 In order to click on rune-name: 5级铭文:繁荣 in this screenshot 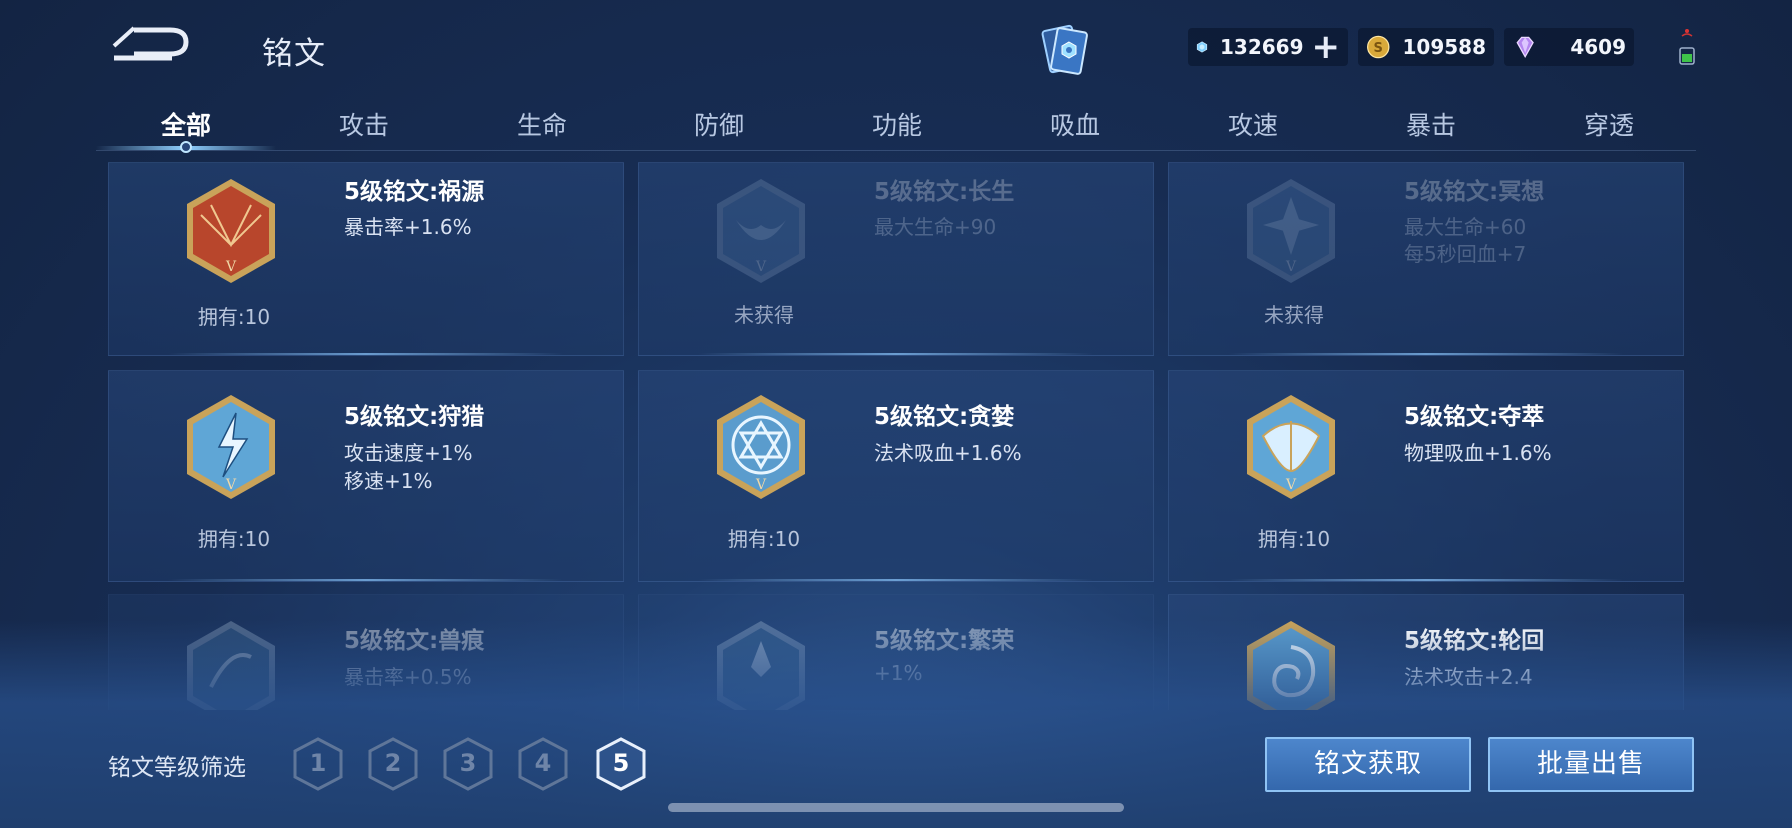, I will do `click(944, 641)`.